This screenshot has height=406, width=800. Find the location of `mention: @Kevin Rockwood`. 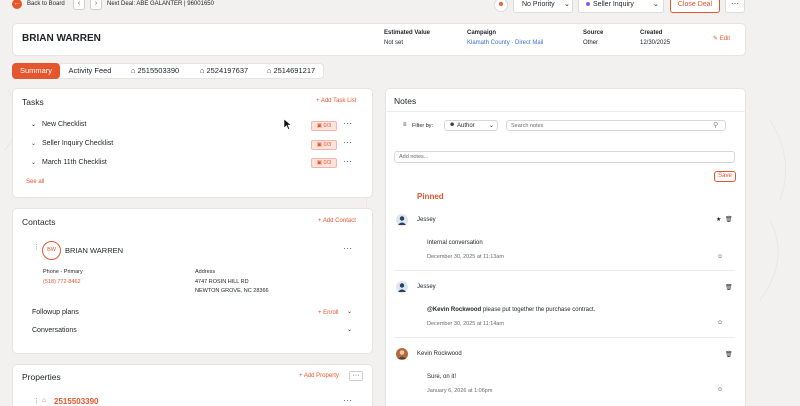

mention: @Kevin Rockwood is located at coordinates (454, 310).